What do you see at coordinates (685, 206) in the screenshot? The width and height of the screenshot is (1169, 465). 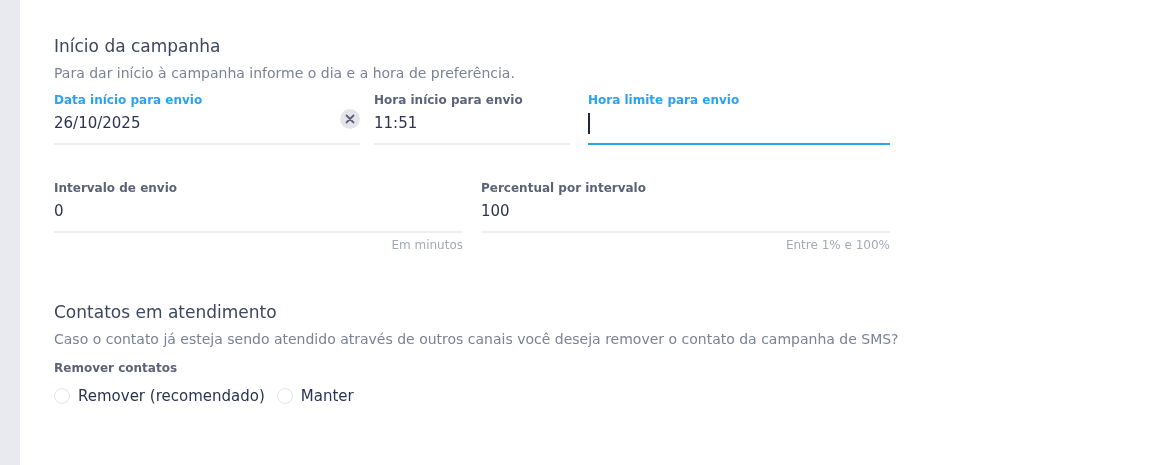 I see `input-field: Percentual por intervalo 100` at bounding box center [685, 206].